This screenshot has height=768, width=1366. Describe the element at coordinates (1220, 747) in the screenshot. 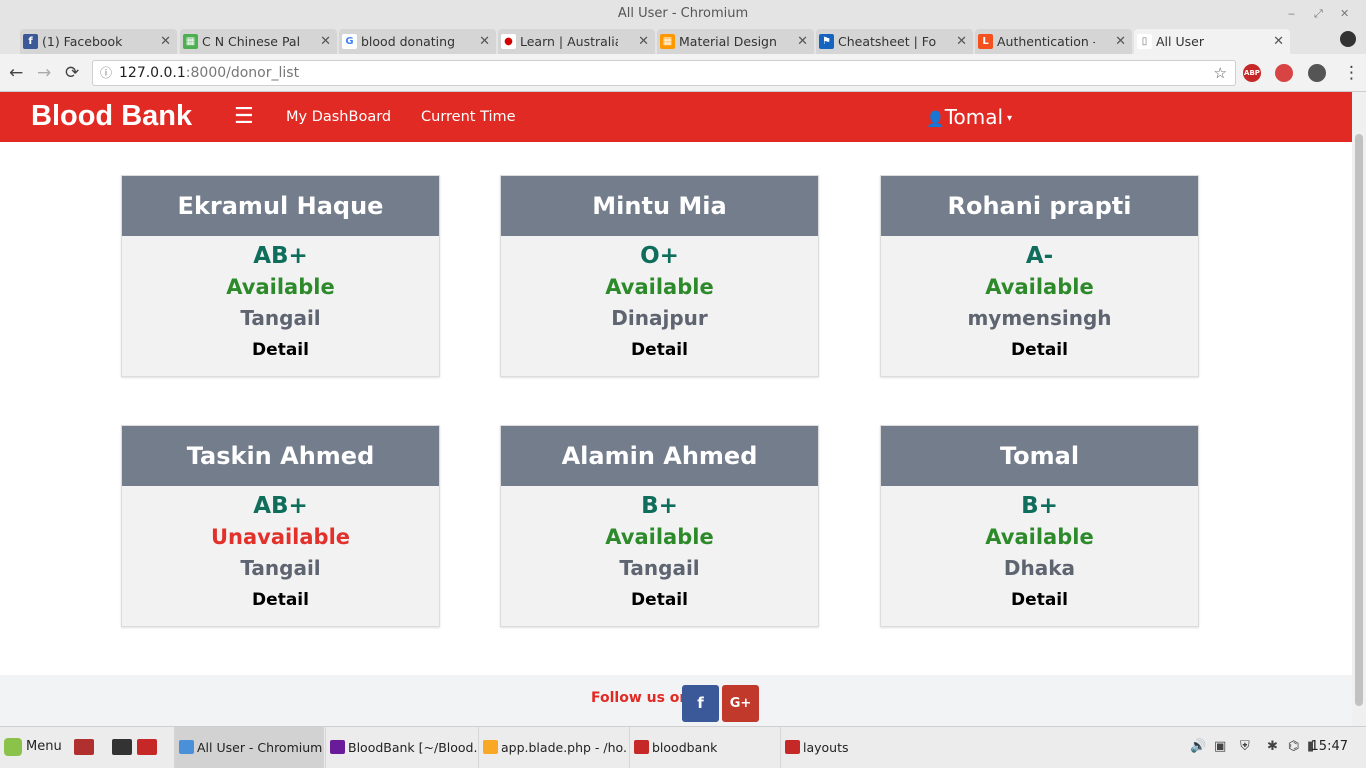

I see `update-manager-icon: ▣` at that location.